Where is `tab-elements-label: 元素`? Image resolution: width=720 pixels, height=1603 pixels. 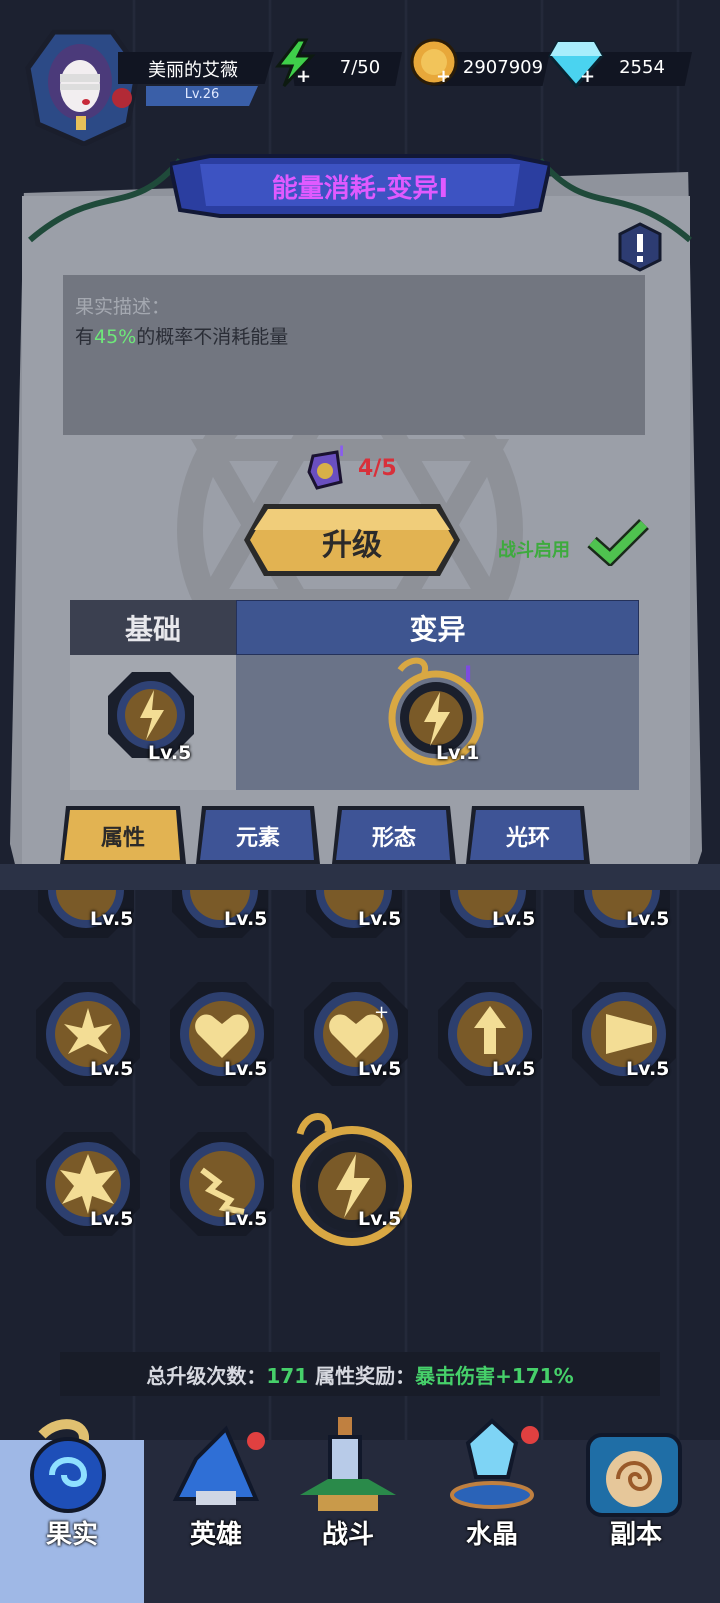 tab-elements-label: 元素 is located at coordinates (258, 836).